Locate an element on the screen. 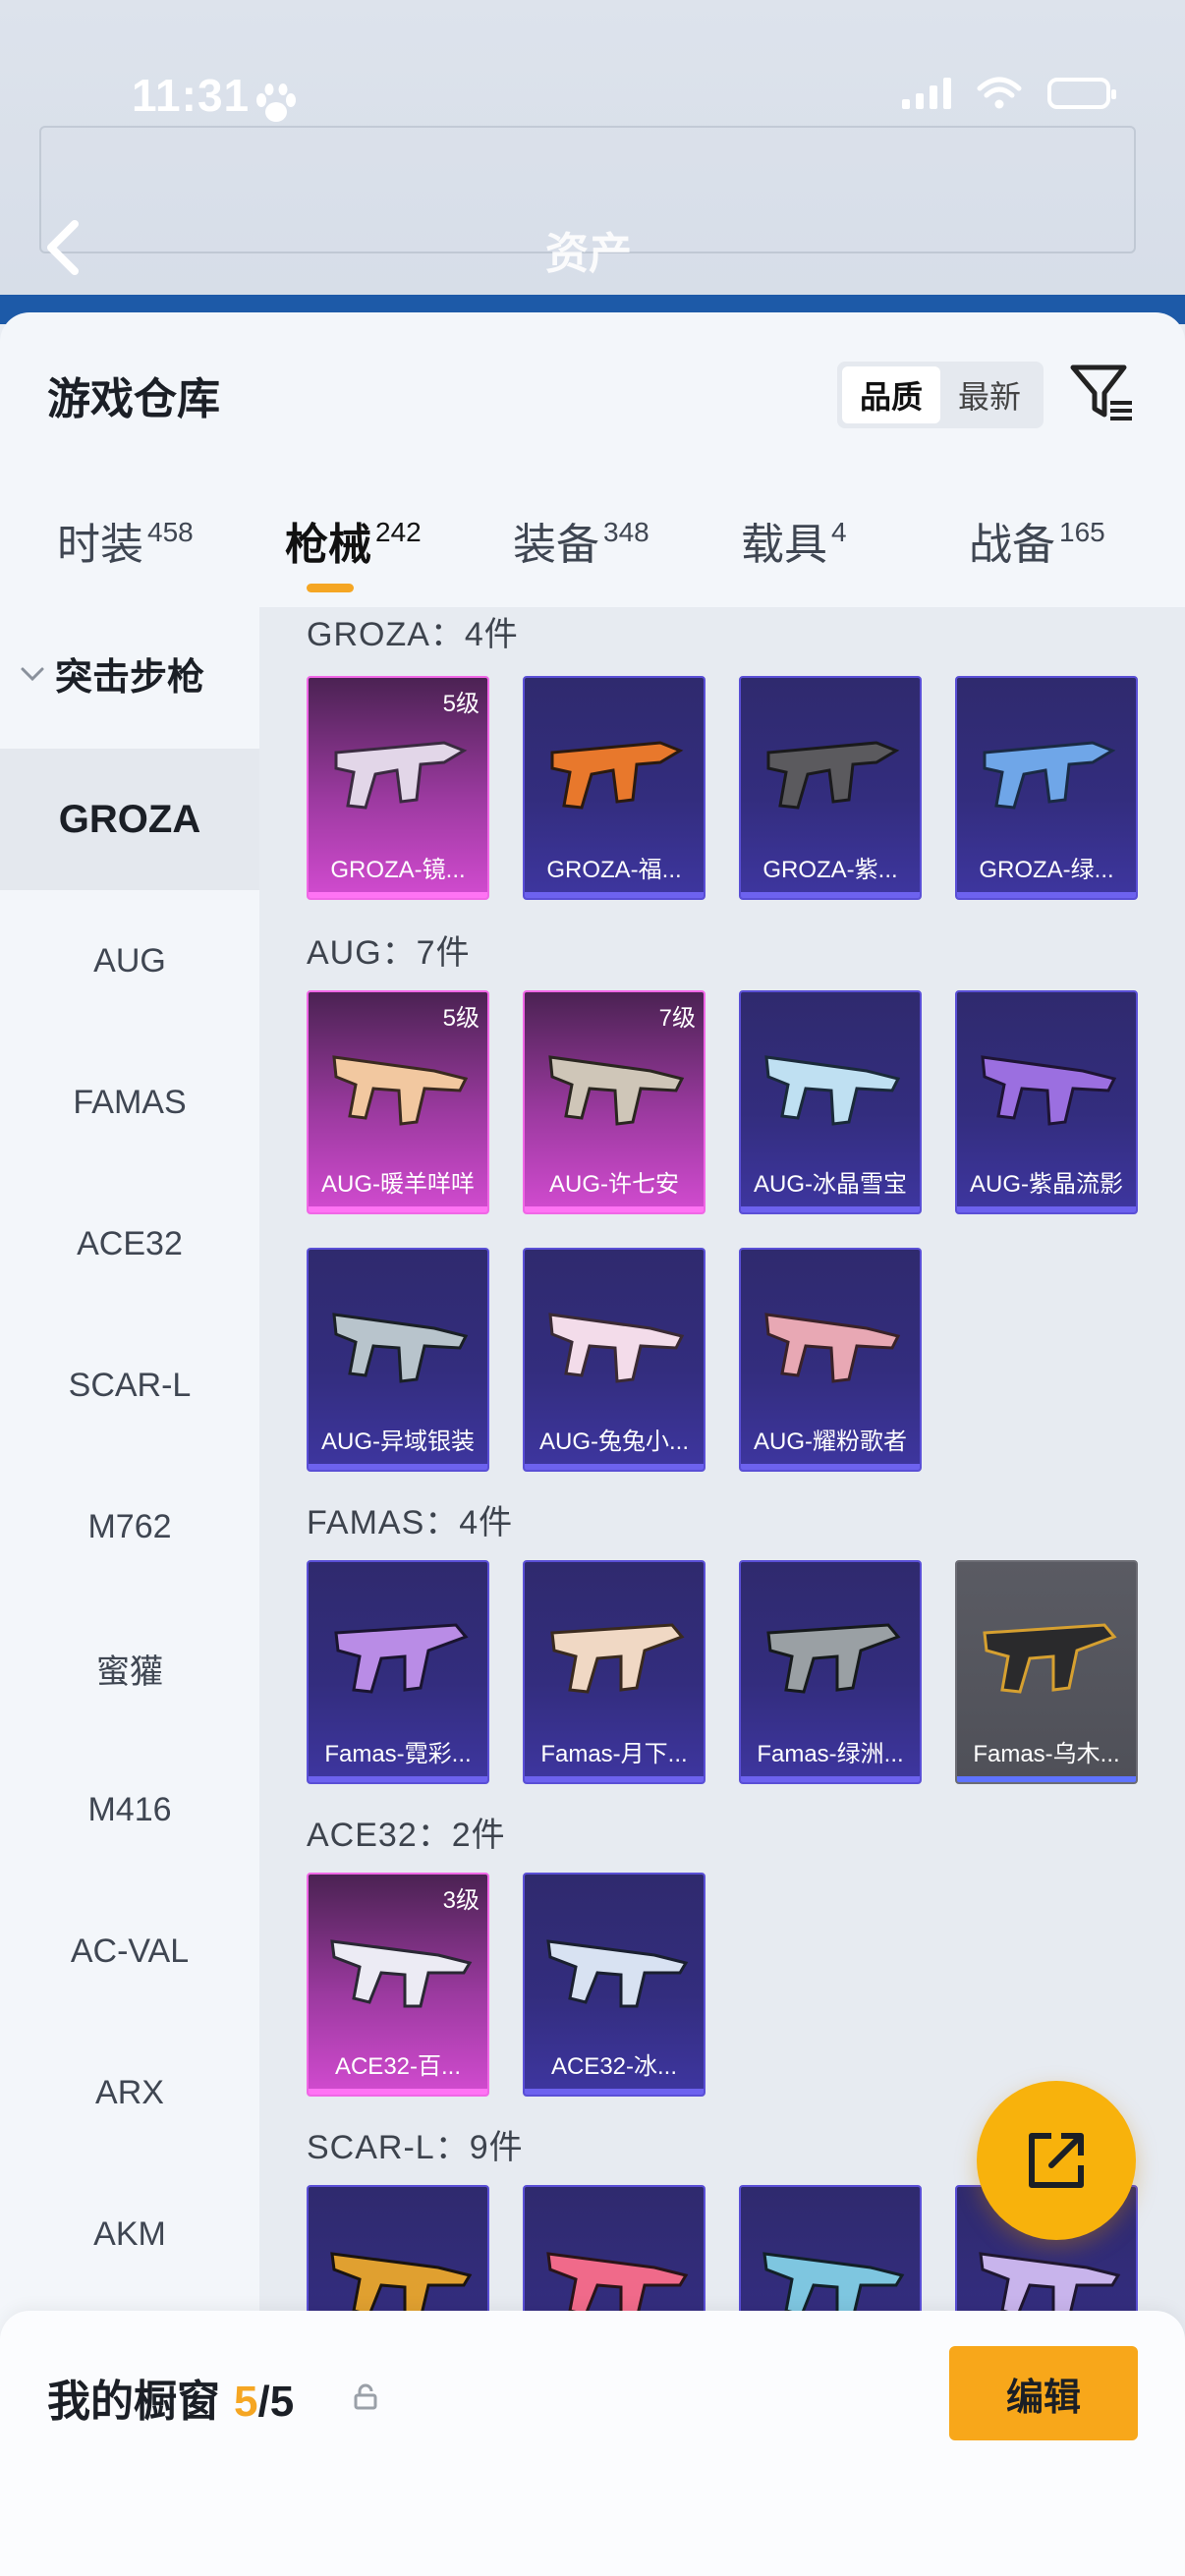 The height and width of the screenshot is (2576, 1185). backdrop-title: 资产 is located at coordinates (589, 254).